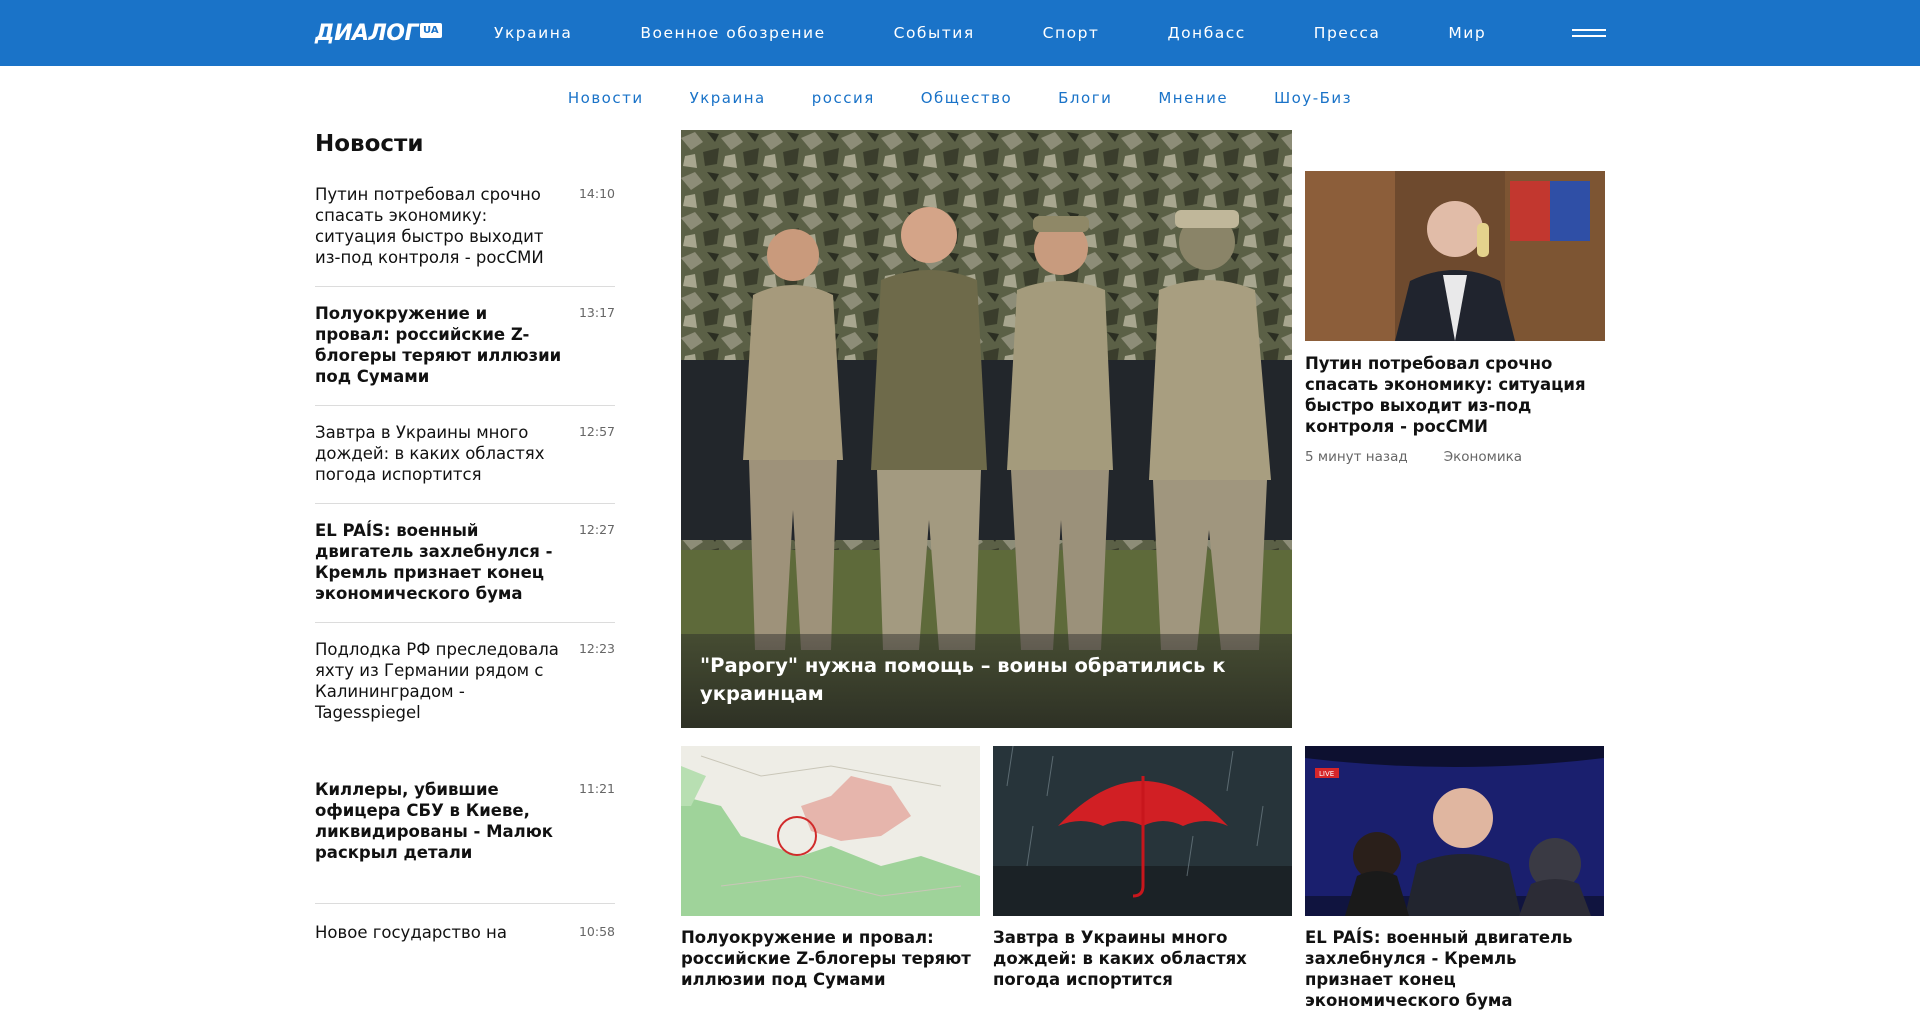  I want to click on news-item-time: 11:21, so click(596, 788).